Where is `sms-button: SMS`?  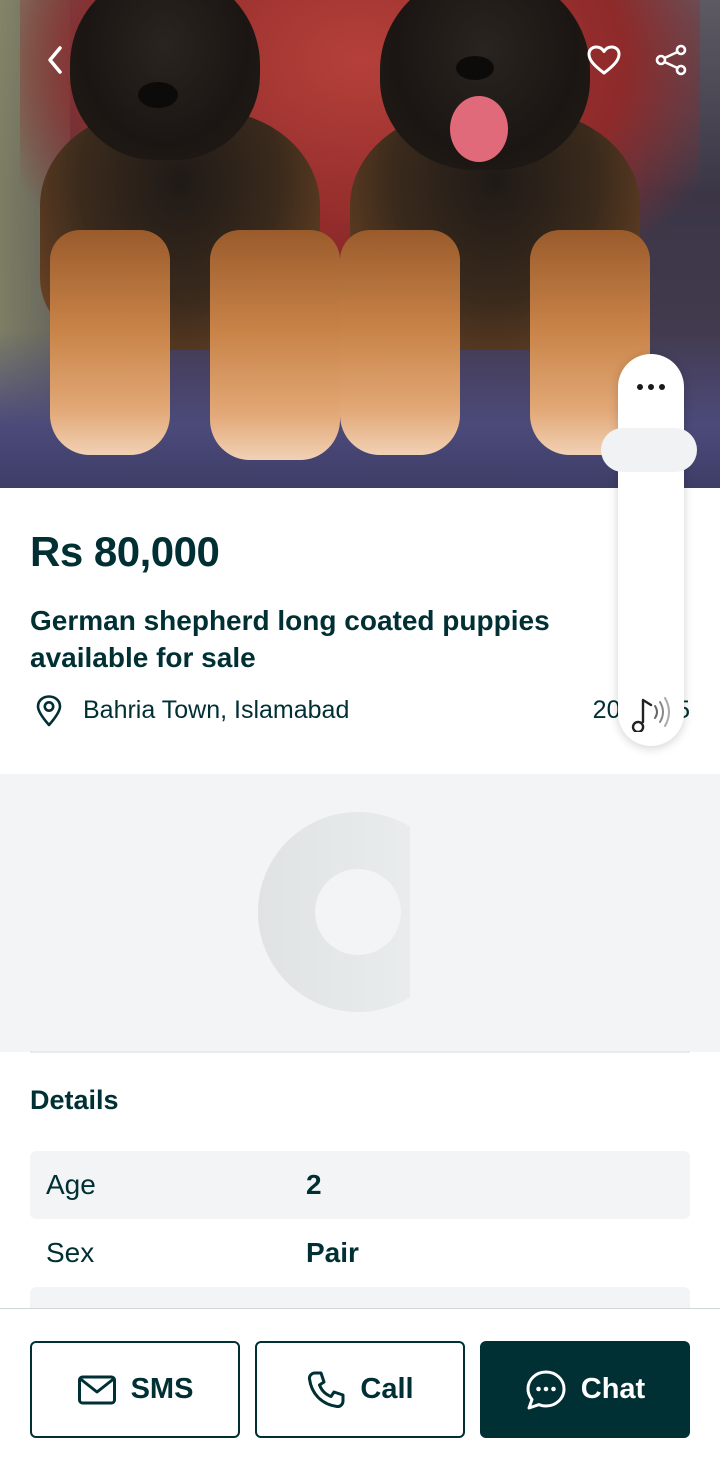
sms-button: SMS is located at coordinates (135, 1389).